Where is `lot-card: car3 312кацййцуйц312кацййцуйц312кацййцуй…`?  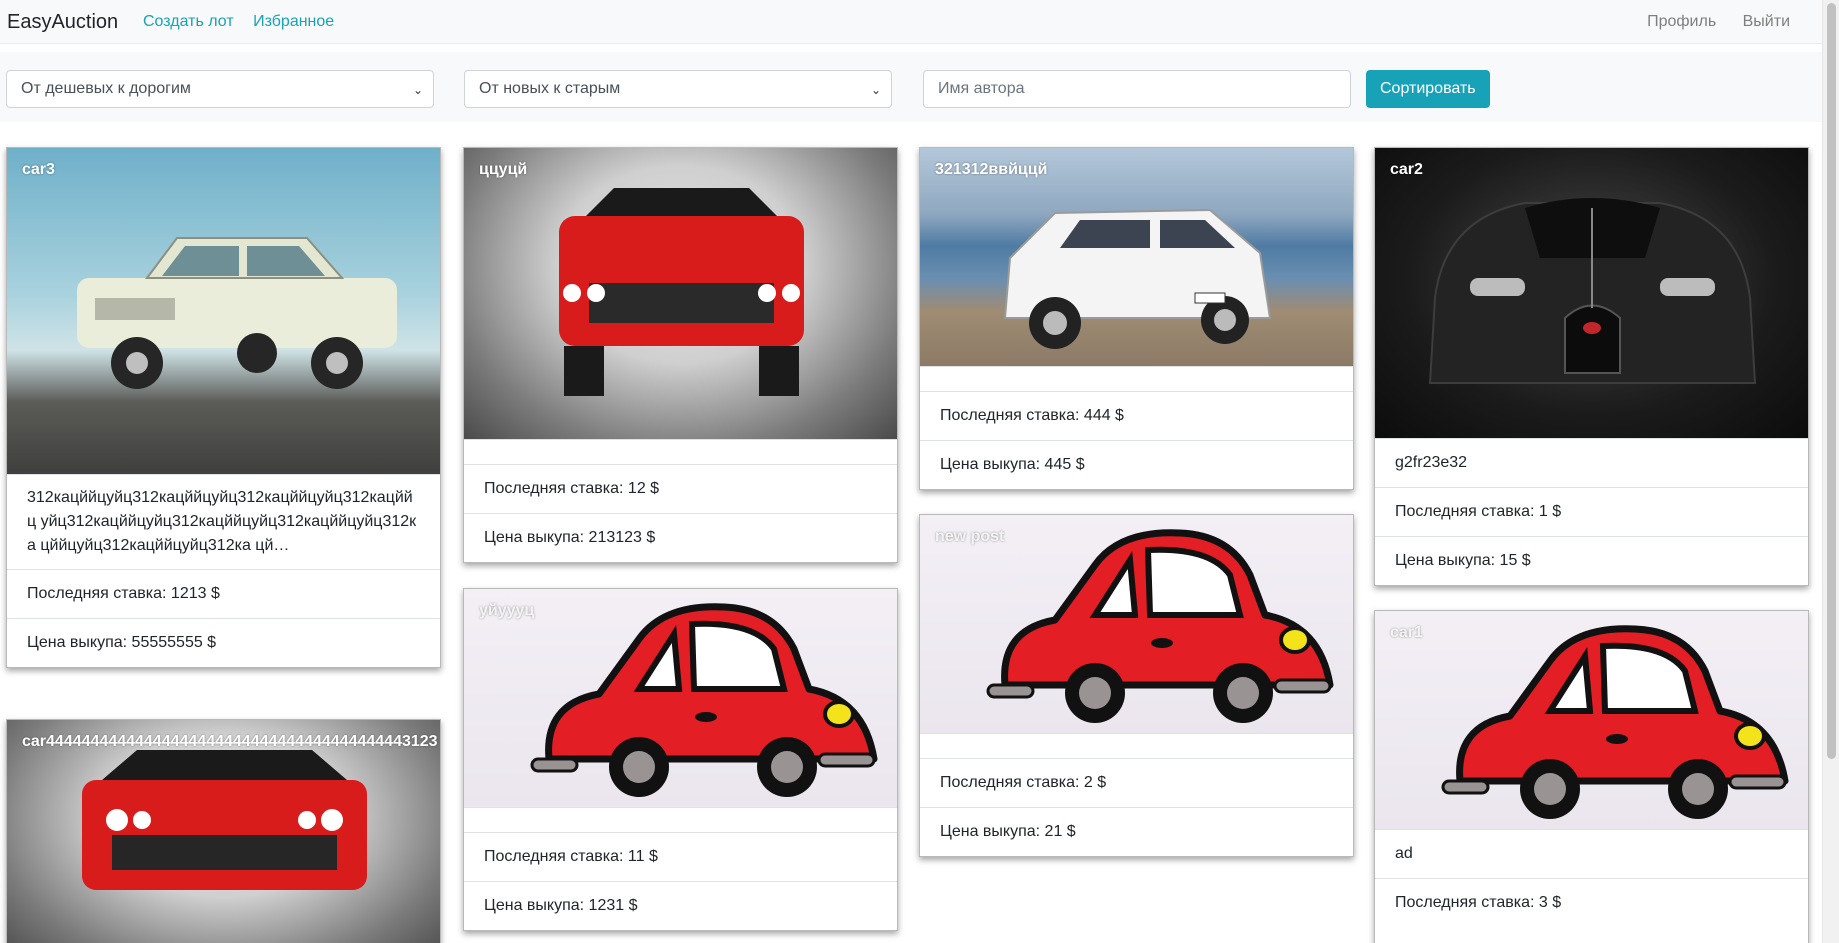 lot-card: car3 312кацййцуйц312кацййцуйц312кацййцуй… is located at coordinates (223, 407).